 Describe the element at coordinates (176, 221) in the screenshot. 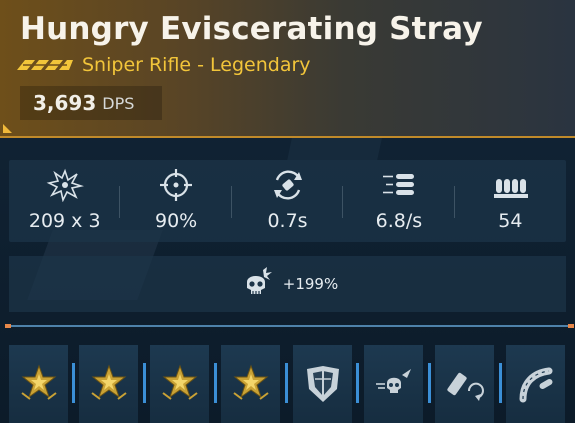

I see `stat-value: 90%` at that location.